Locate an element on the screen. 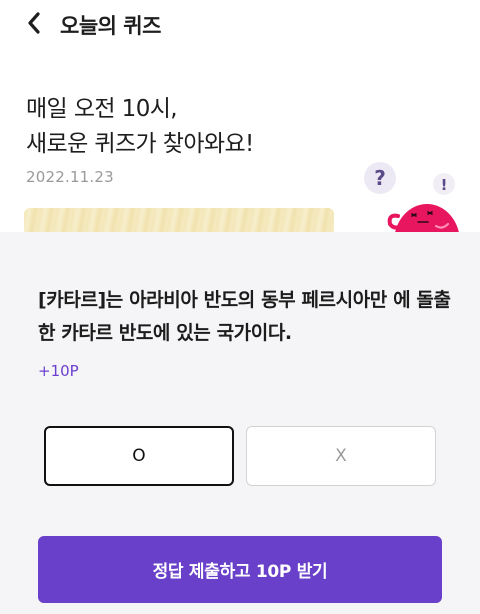 The image size is (480, 614). mascot-illustration: ? ! is located at coordinates (411, 197).